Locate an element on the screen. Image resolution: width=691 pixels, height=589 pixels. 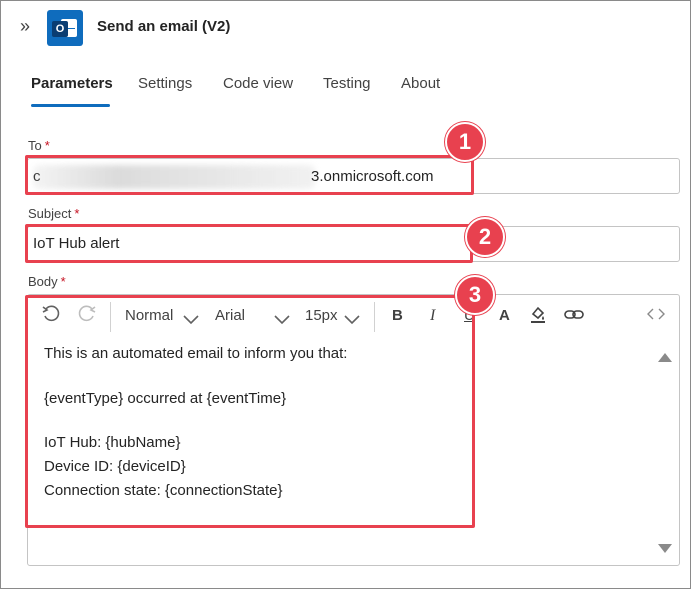
subject-label: Subject * is located at coordinates (54, 213).